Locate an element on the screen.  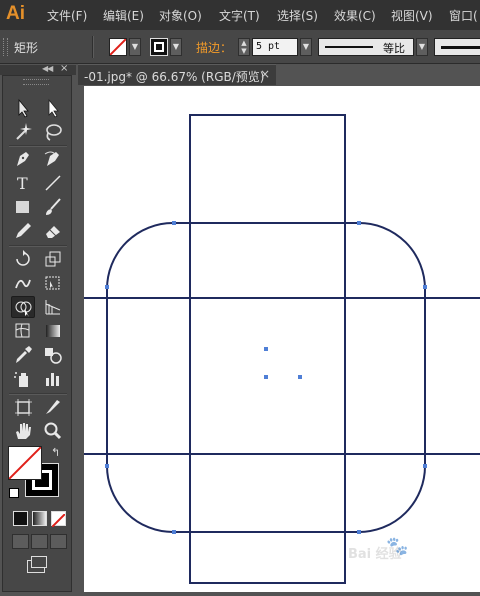
close-panel-icon: × is located at coordinates (64, 68).